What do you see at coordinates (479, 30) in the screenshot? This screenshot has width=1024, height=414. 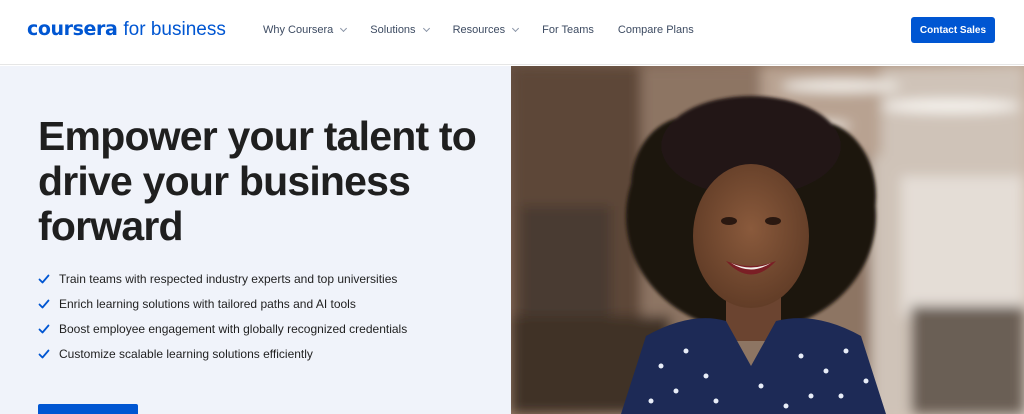 I see `nav-label: Resources` at bounding box center [479, 30].